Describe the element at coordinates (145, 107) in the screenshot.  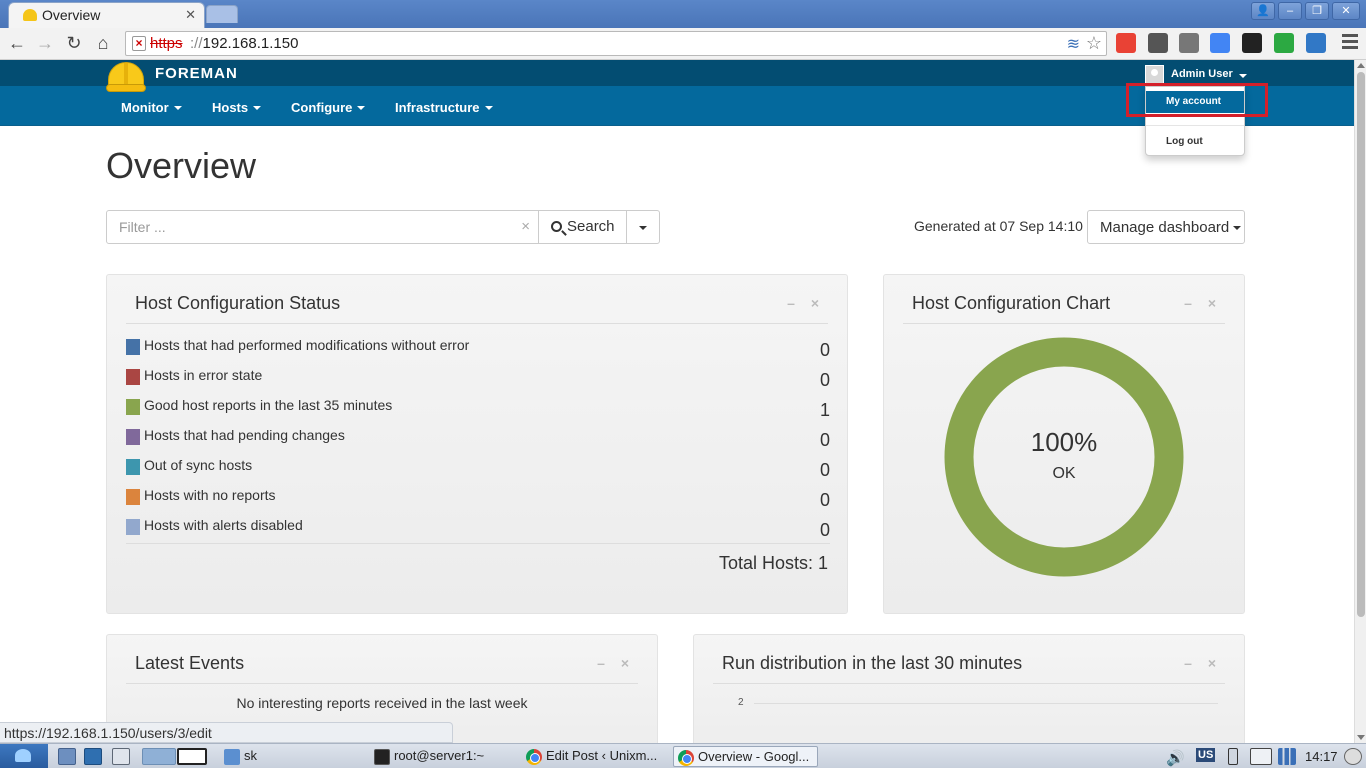
I see `nav-monitor-label: Monitor` at that location.